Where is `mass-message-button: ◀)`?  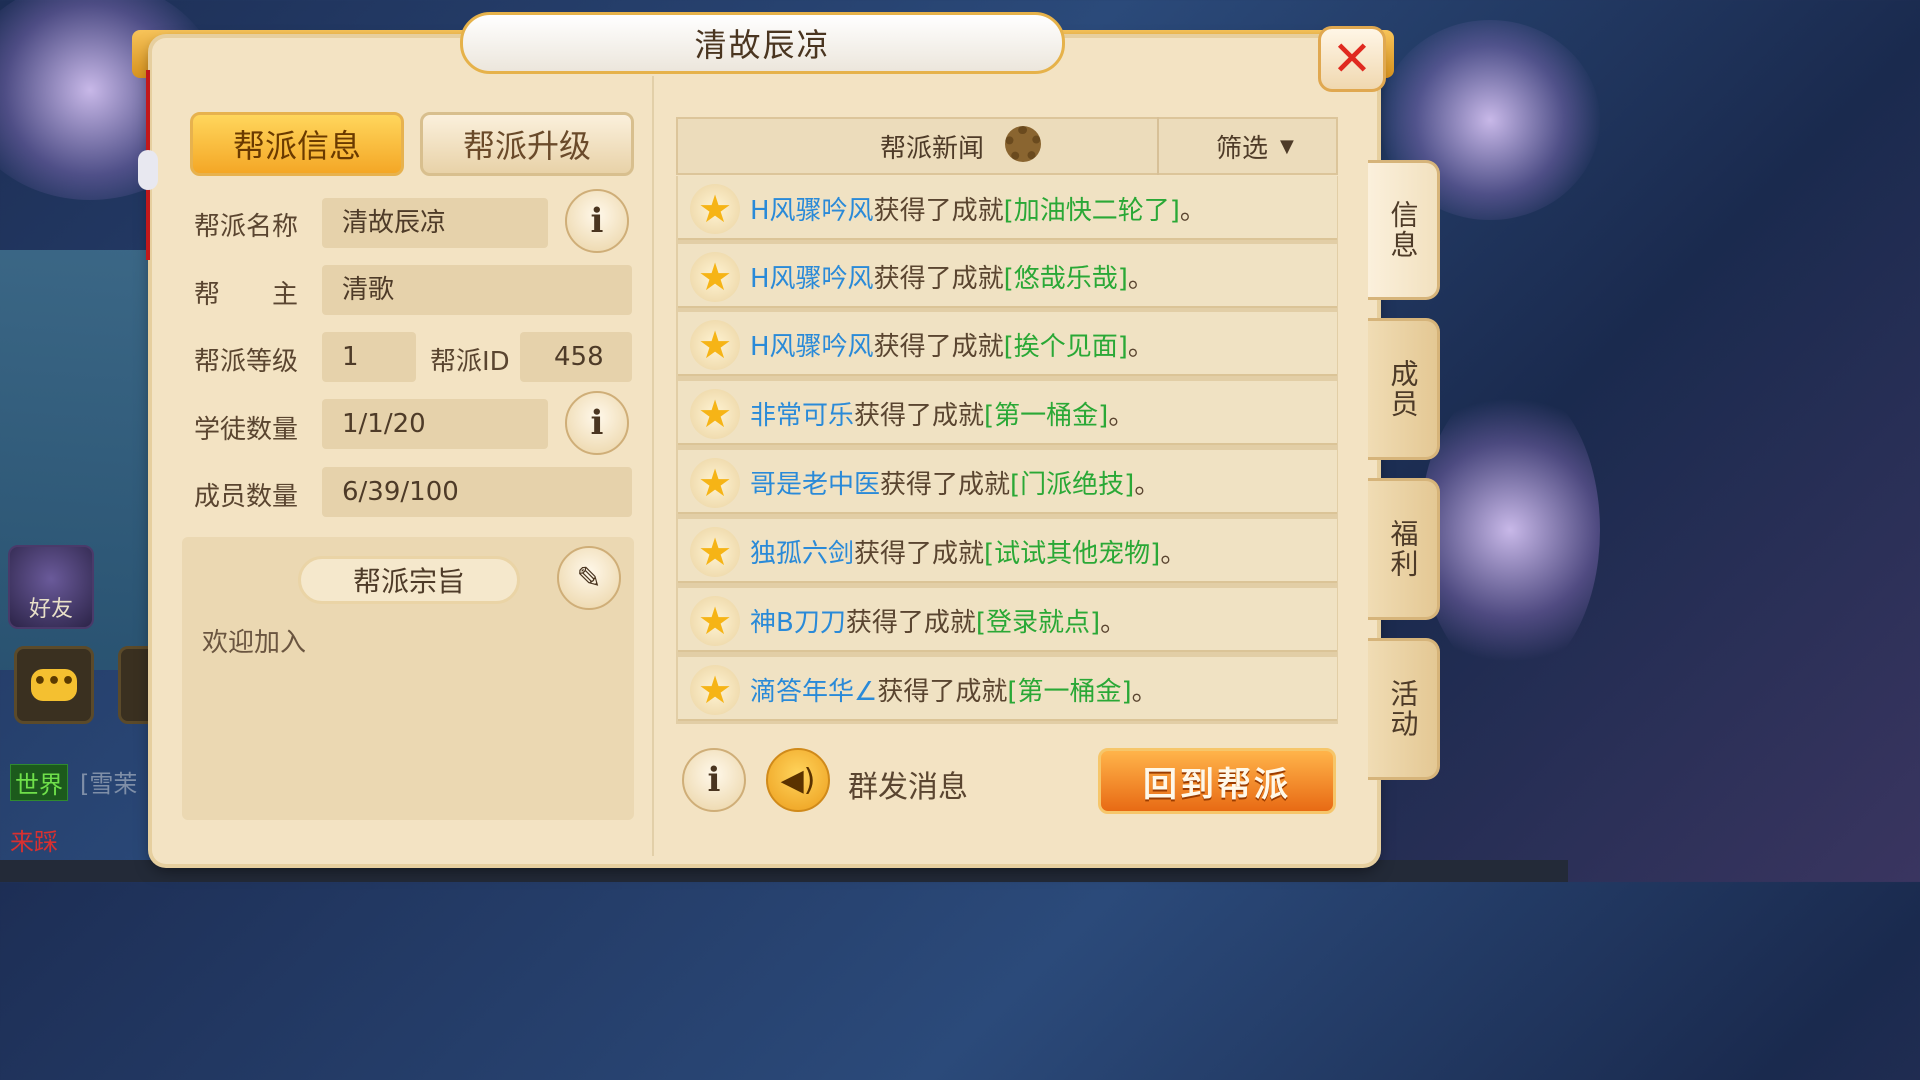
mass-message-button: ◀) is located at coordinates (798, 780).